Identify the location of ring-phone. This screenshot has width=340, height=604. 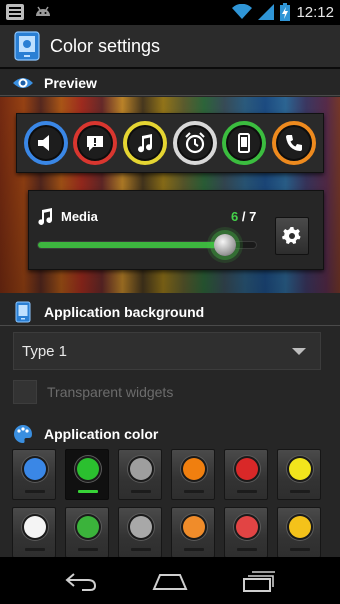
(244, 143).